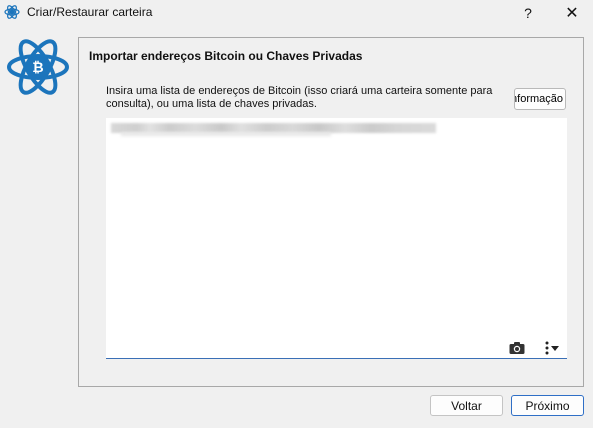 This screenshot has height=428, width=593. Describe the element at coordinates (466, 405) in the screenshot. I see `back-button: Voltar` at that location.